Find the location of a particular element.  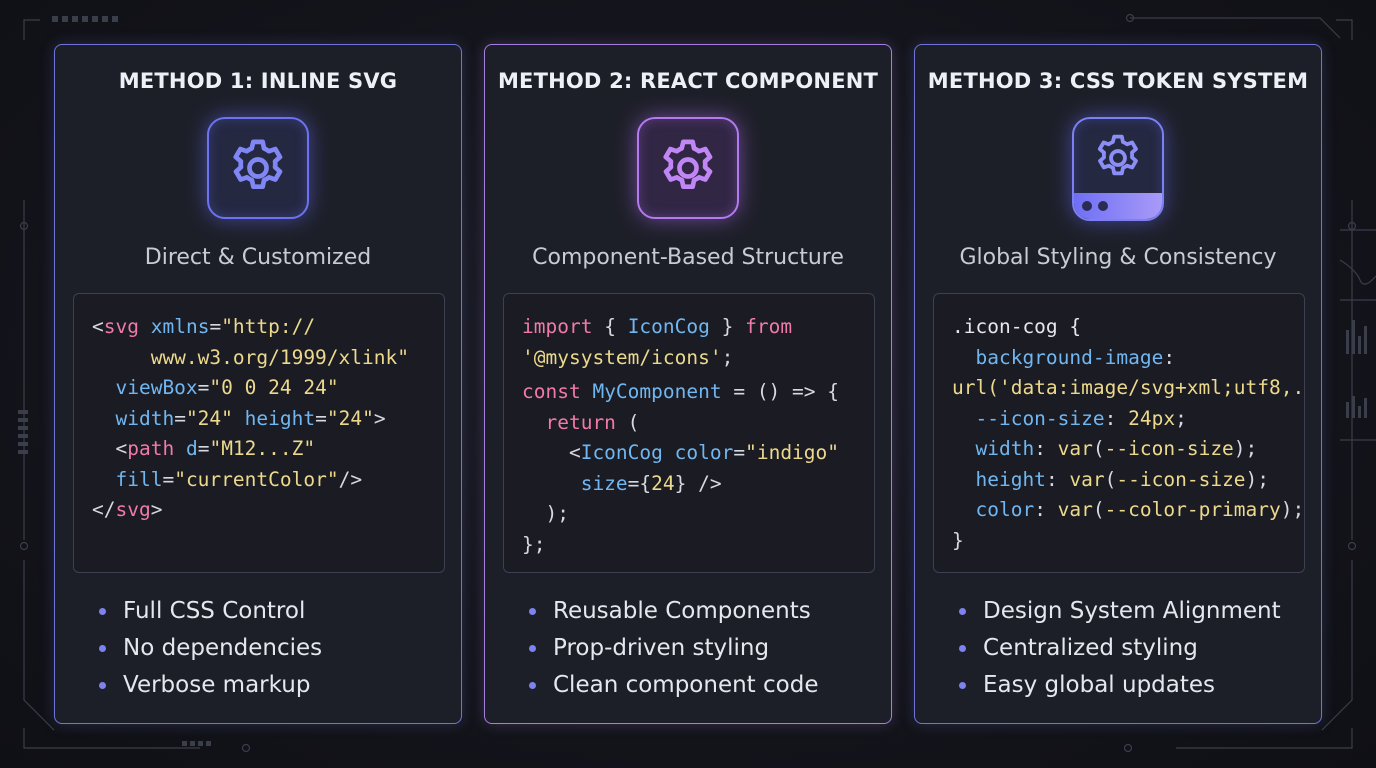

code-token: var is located at coordinates (1075, 509).